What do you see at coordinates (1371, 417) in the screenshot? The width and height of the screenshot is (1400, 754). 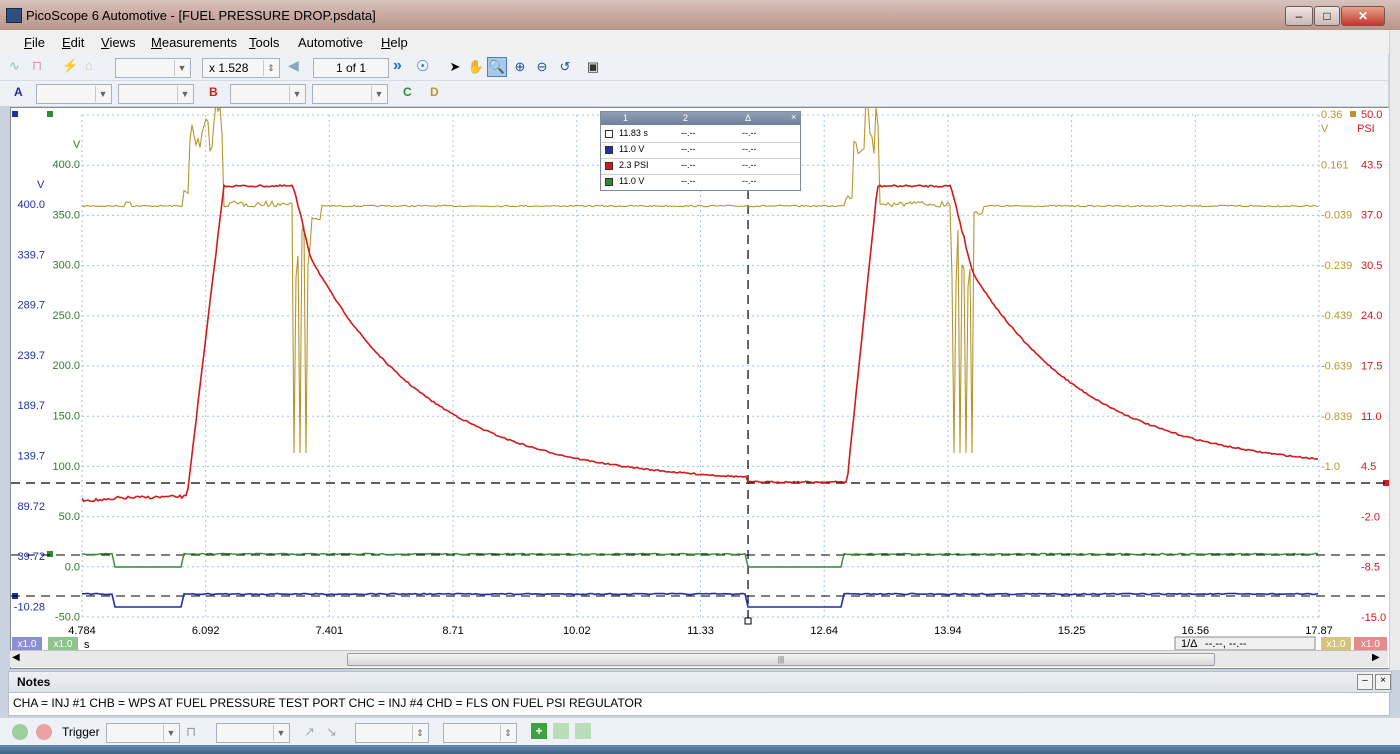 I see `red-axis-tick: 11.0` at bounding box center [1371, 417].